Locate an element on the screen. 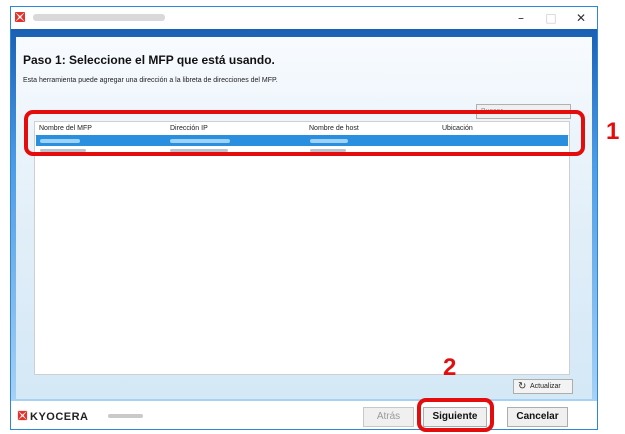 Image resolution: width=625 pixels, height=434 pixels. kyocera-logo: KYOCERA is located at coordinates (53, 416).